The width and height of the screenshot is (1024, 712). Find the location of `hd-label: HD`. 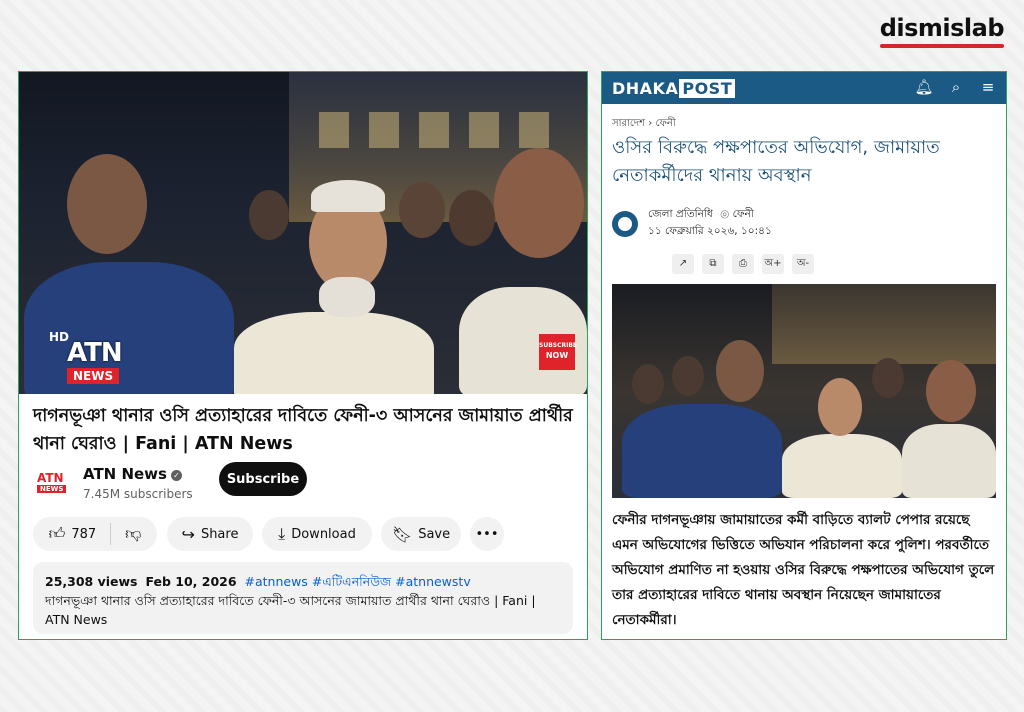

hd-label: HD is located at coordinates (59, 337).